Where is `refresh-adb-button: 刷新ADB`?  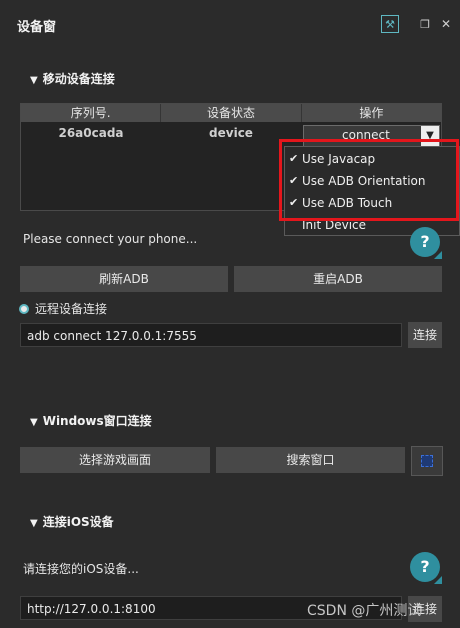
refresh-adb-button: 刷新ADB is located at coordinates (124, 279).